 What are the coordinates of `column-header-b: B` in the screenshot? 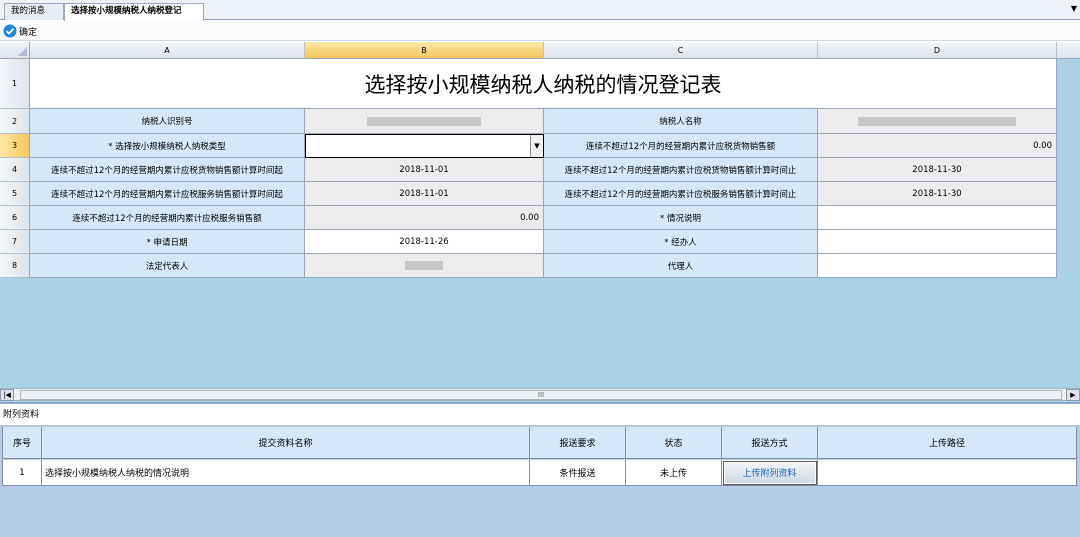 It's located at (424, 50).